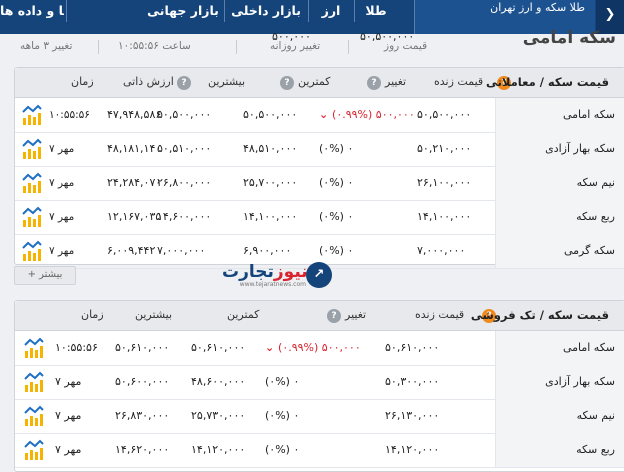  Describe the element at coordinates (444, 114) in the screenshot. I see `cell-live: ۵۰,۵۰۰,۰۰۰` at that location.